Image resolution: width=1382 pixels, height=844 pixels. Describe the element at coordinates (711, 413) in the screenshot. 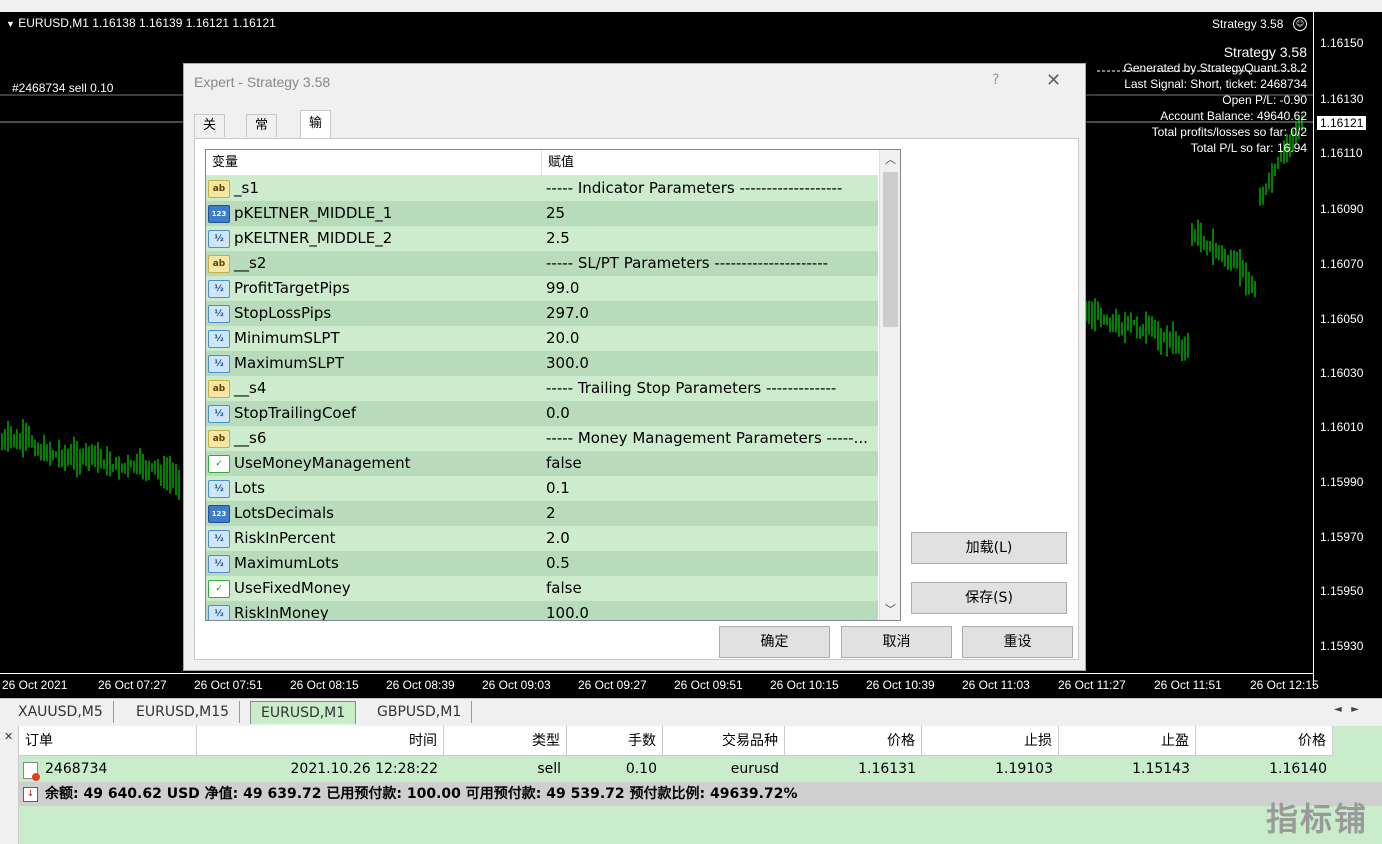

I see `parameter-value: 0.0` at that location.